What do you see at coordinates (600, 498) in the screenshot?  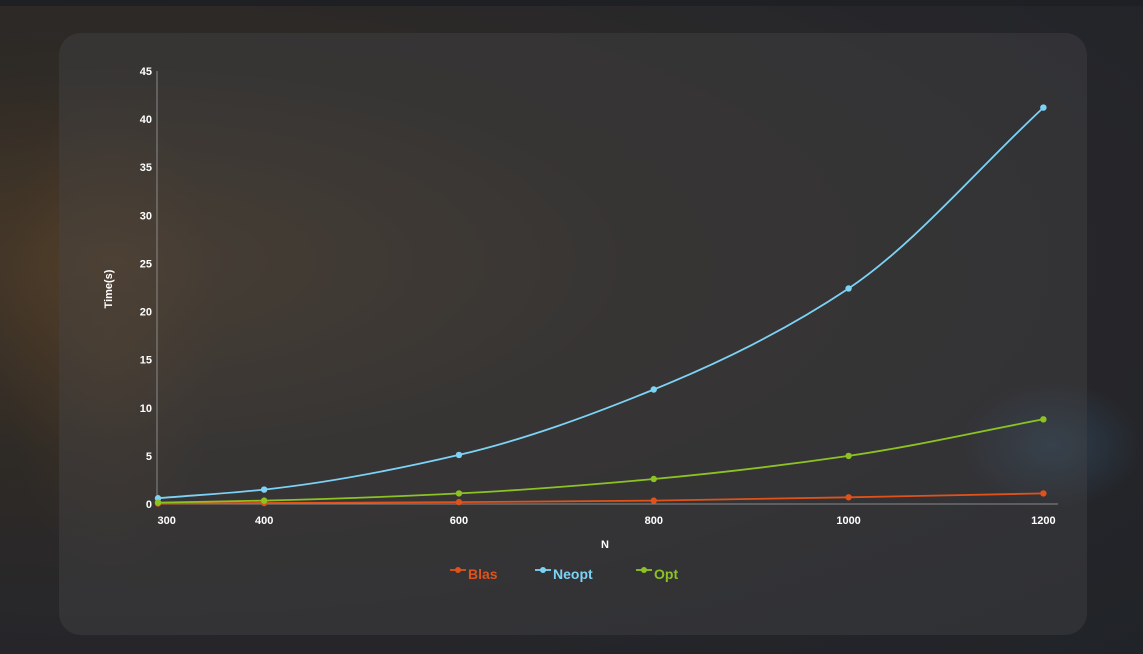 I see `series-line-blas` at bounding box center [600, 498].